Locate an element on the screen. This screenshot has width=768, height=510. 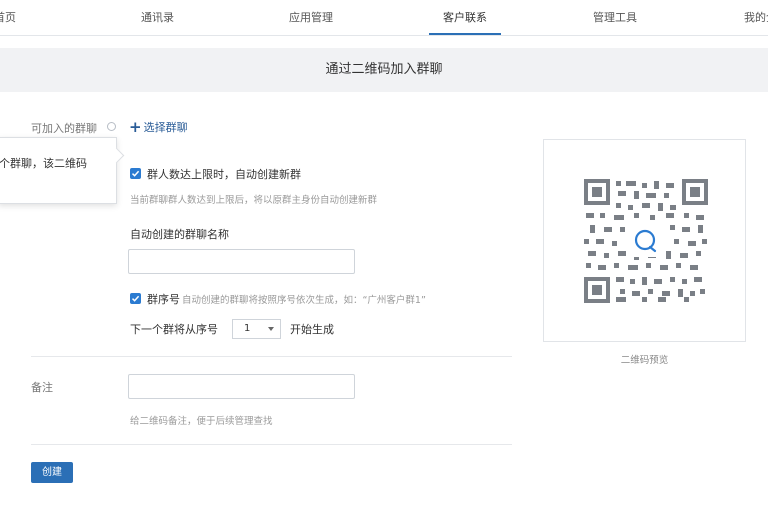
tab-app-management: 应用管理 is located at coordinates (311, 18).